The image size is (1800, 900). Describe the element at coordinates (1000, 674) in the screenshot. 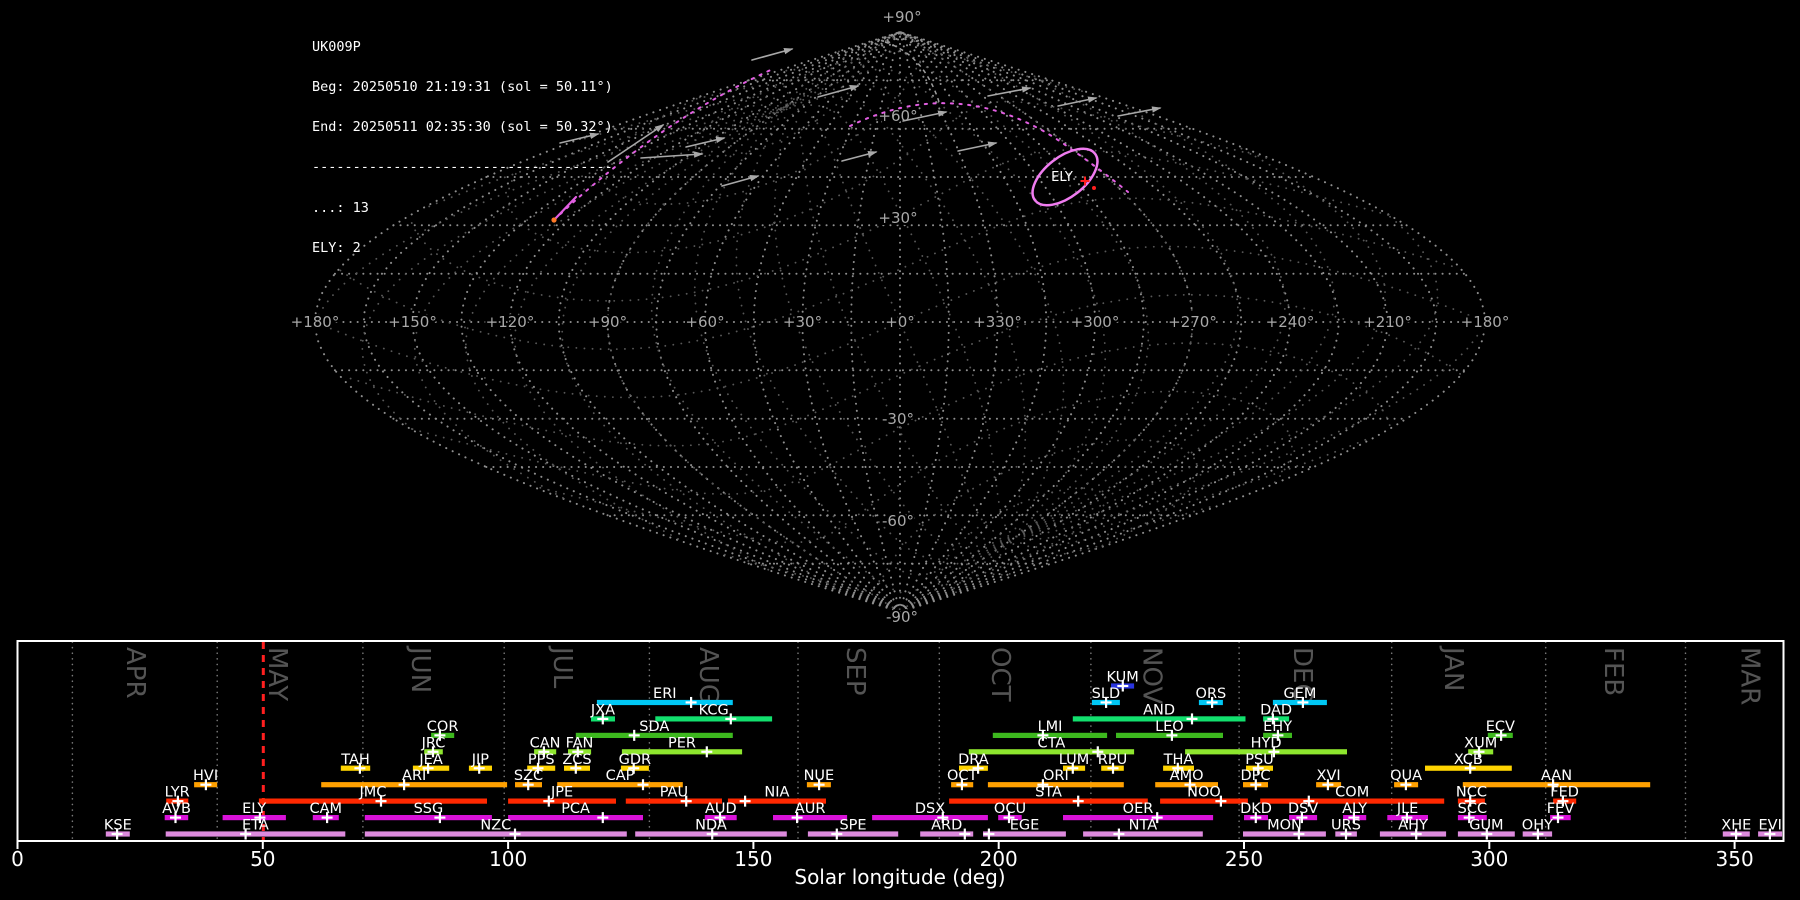

I see `month-label: OCT` at that location.